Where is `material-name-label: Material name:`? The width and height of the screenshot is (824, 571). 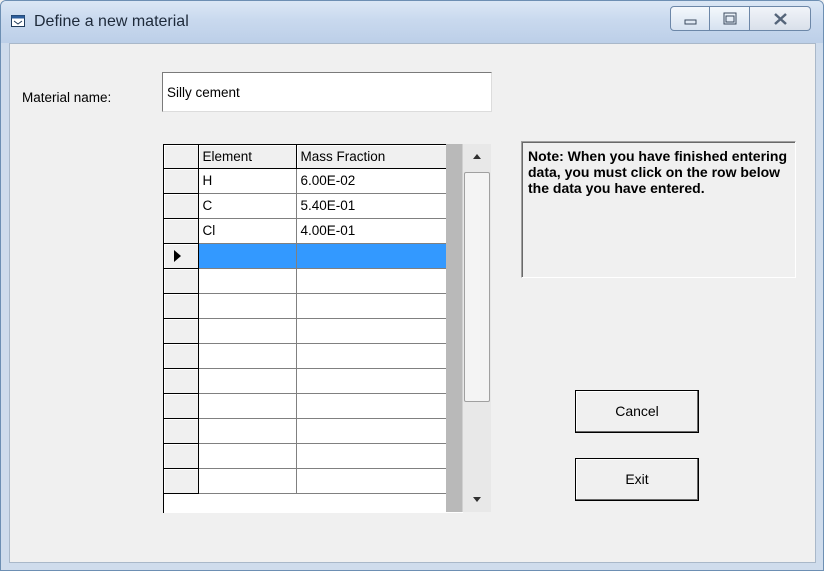 material-name-label: Material name: is located at coordinates (67, 97).